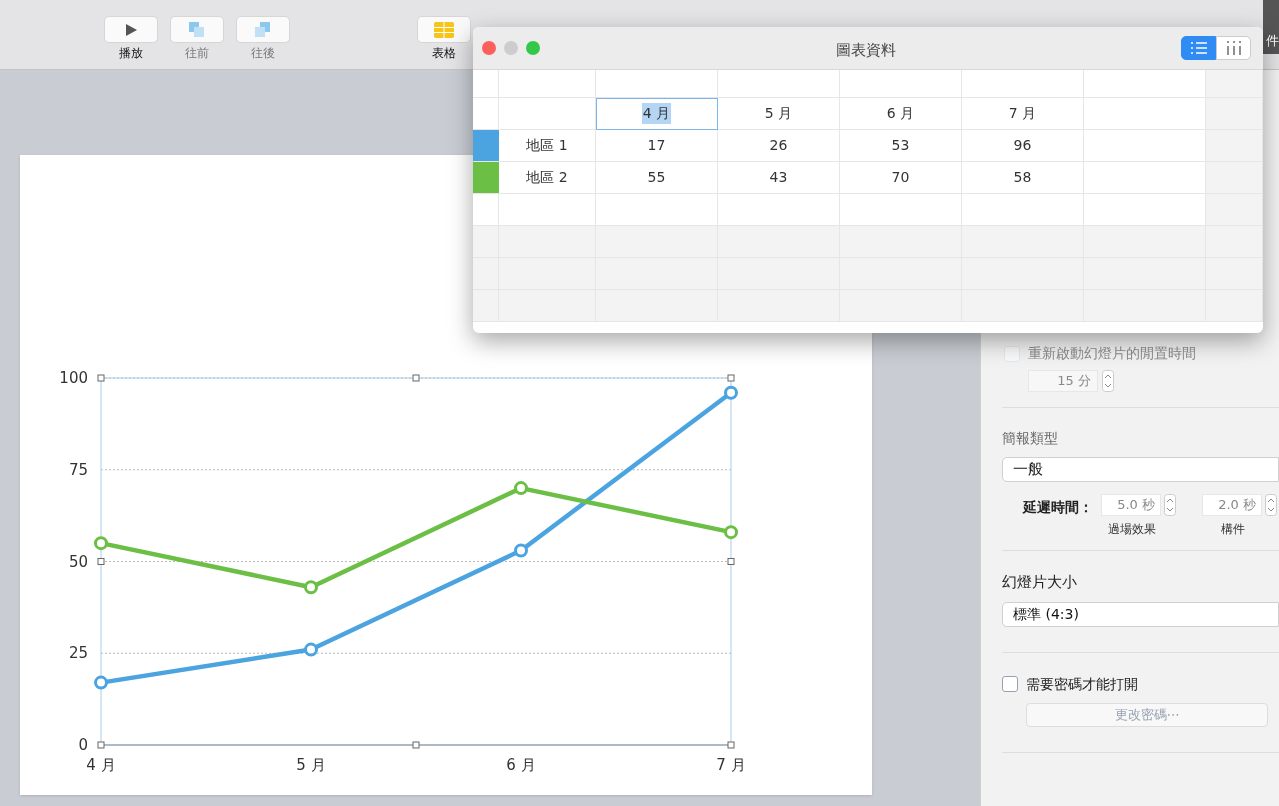  Describe the element at coordinates (1063, 381) in the screenshot. I see `minutes-field: 15 分` at that location.